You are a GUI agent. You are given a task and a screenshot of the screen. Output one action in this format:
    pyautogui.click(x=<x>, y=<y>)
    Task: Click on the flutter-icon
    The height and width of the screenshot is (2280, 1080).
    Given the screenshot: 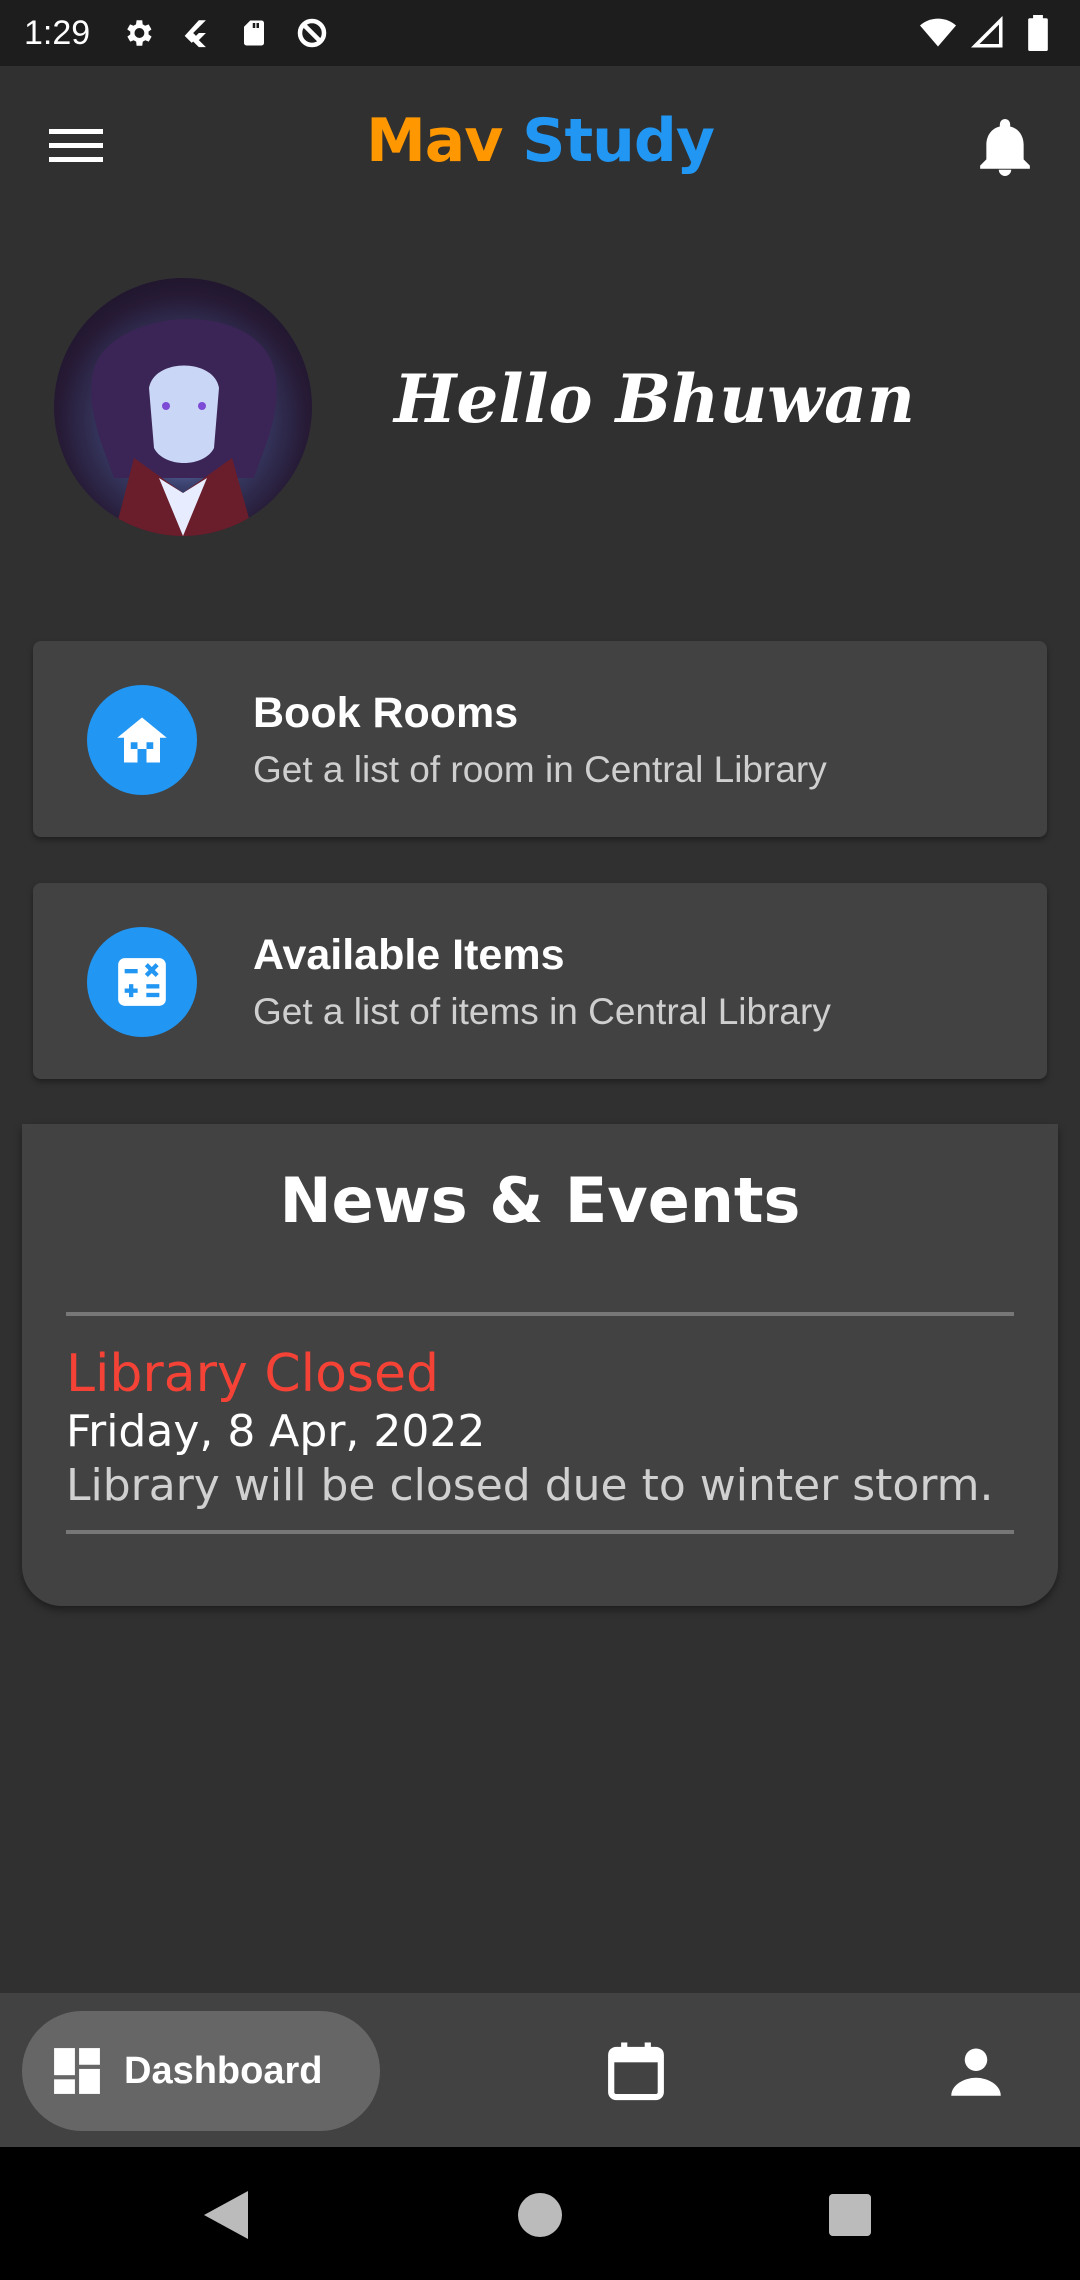 What is the action you would take?
    pyautogui.click(x=196, y=33)
    